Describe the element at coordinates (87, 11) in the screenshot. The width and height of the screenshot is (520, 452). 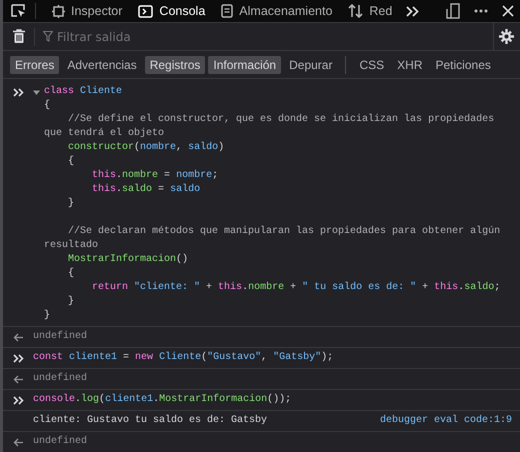
I see `devtools-tab: Inspector` at that location.